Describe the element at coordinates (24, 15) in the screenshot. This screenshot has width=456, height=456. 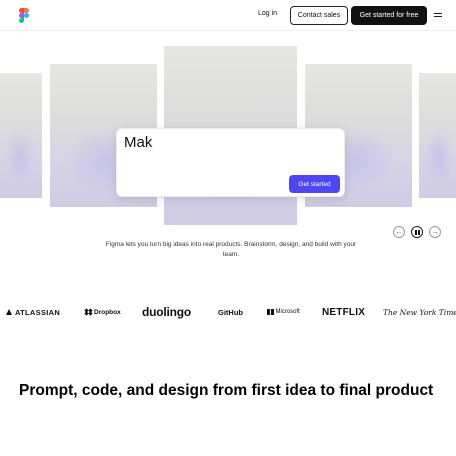
I see `figma-logo` at that location.